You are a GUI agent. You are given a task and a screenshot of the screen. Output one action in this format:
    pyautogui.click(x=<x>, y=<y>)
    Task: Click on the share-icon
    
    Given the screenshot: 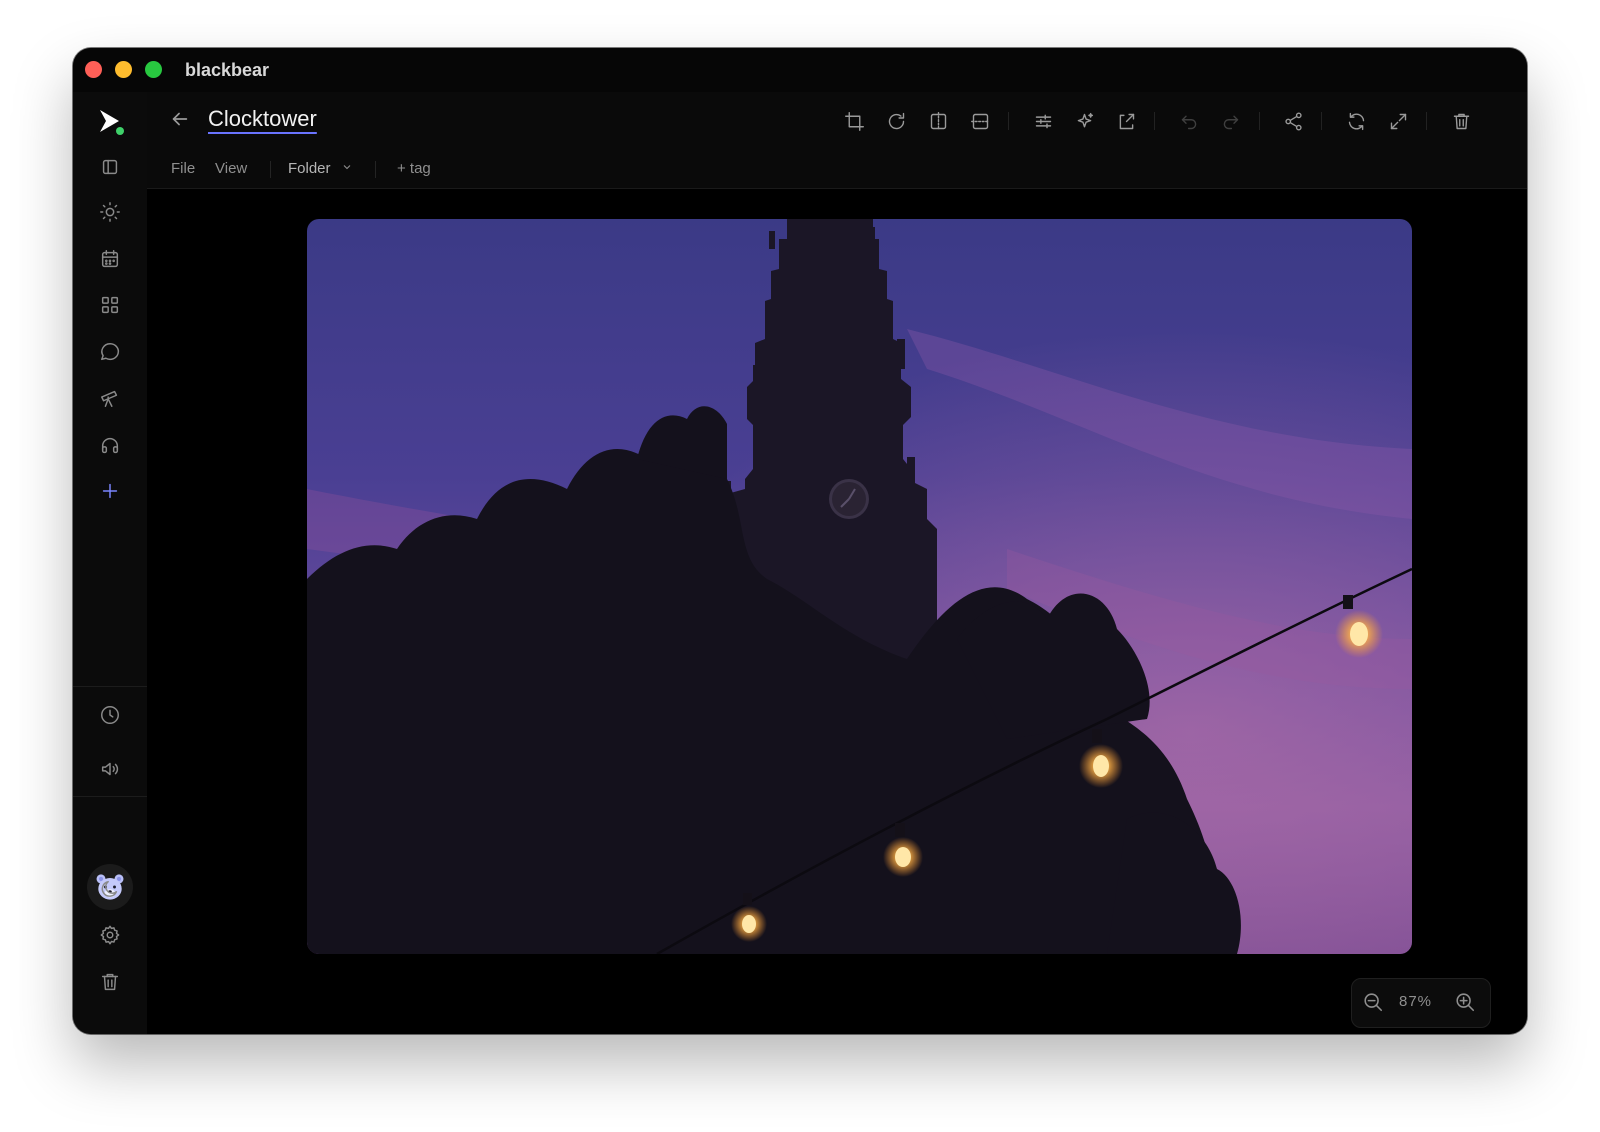 What is the action you would take?
    pyautogui.click(x=1293, y=121)
    